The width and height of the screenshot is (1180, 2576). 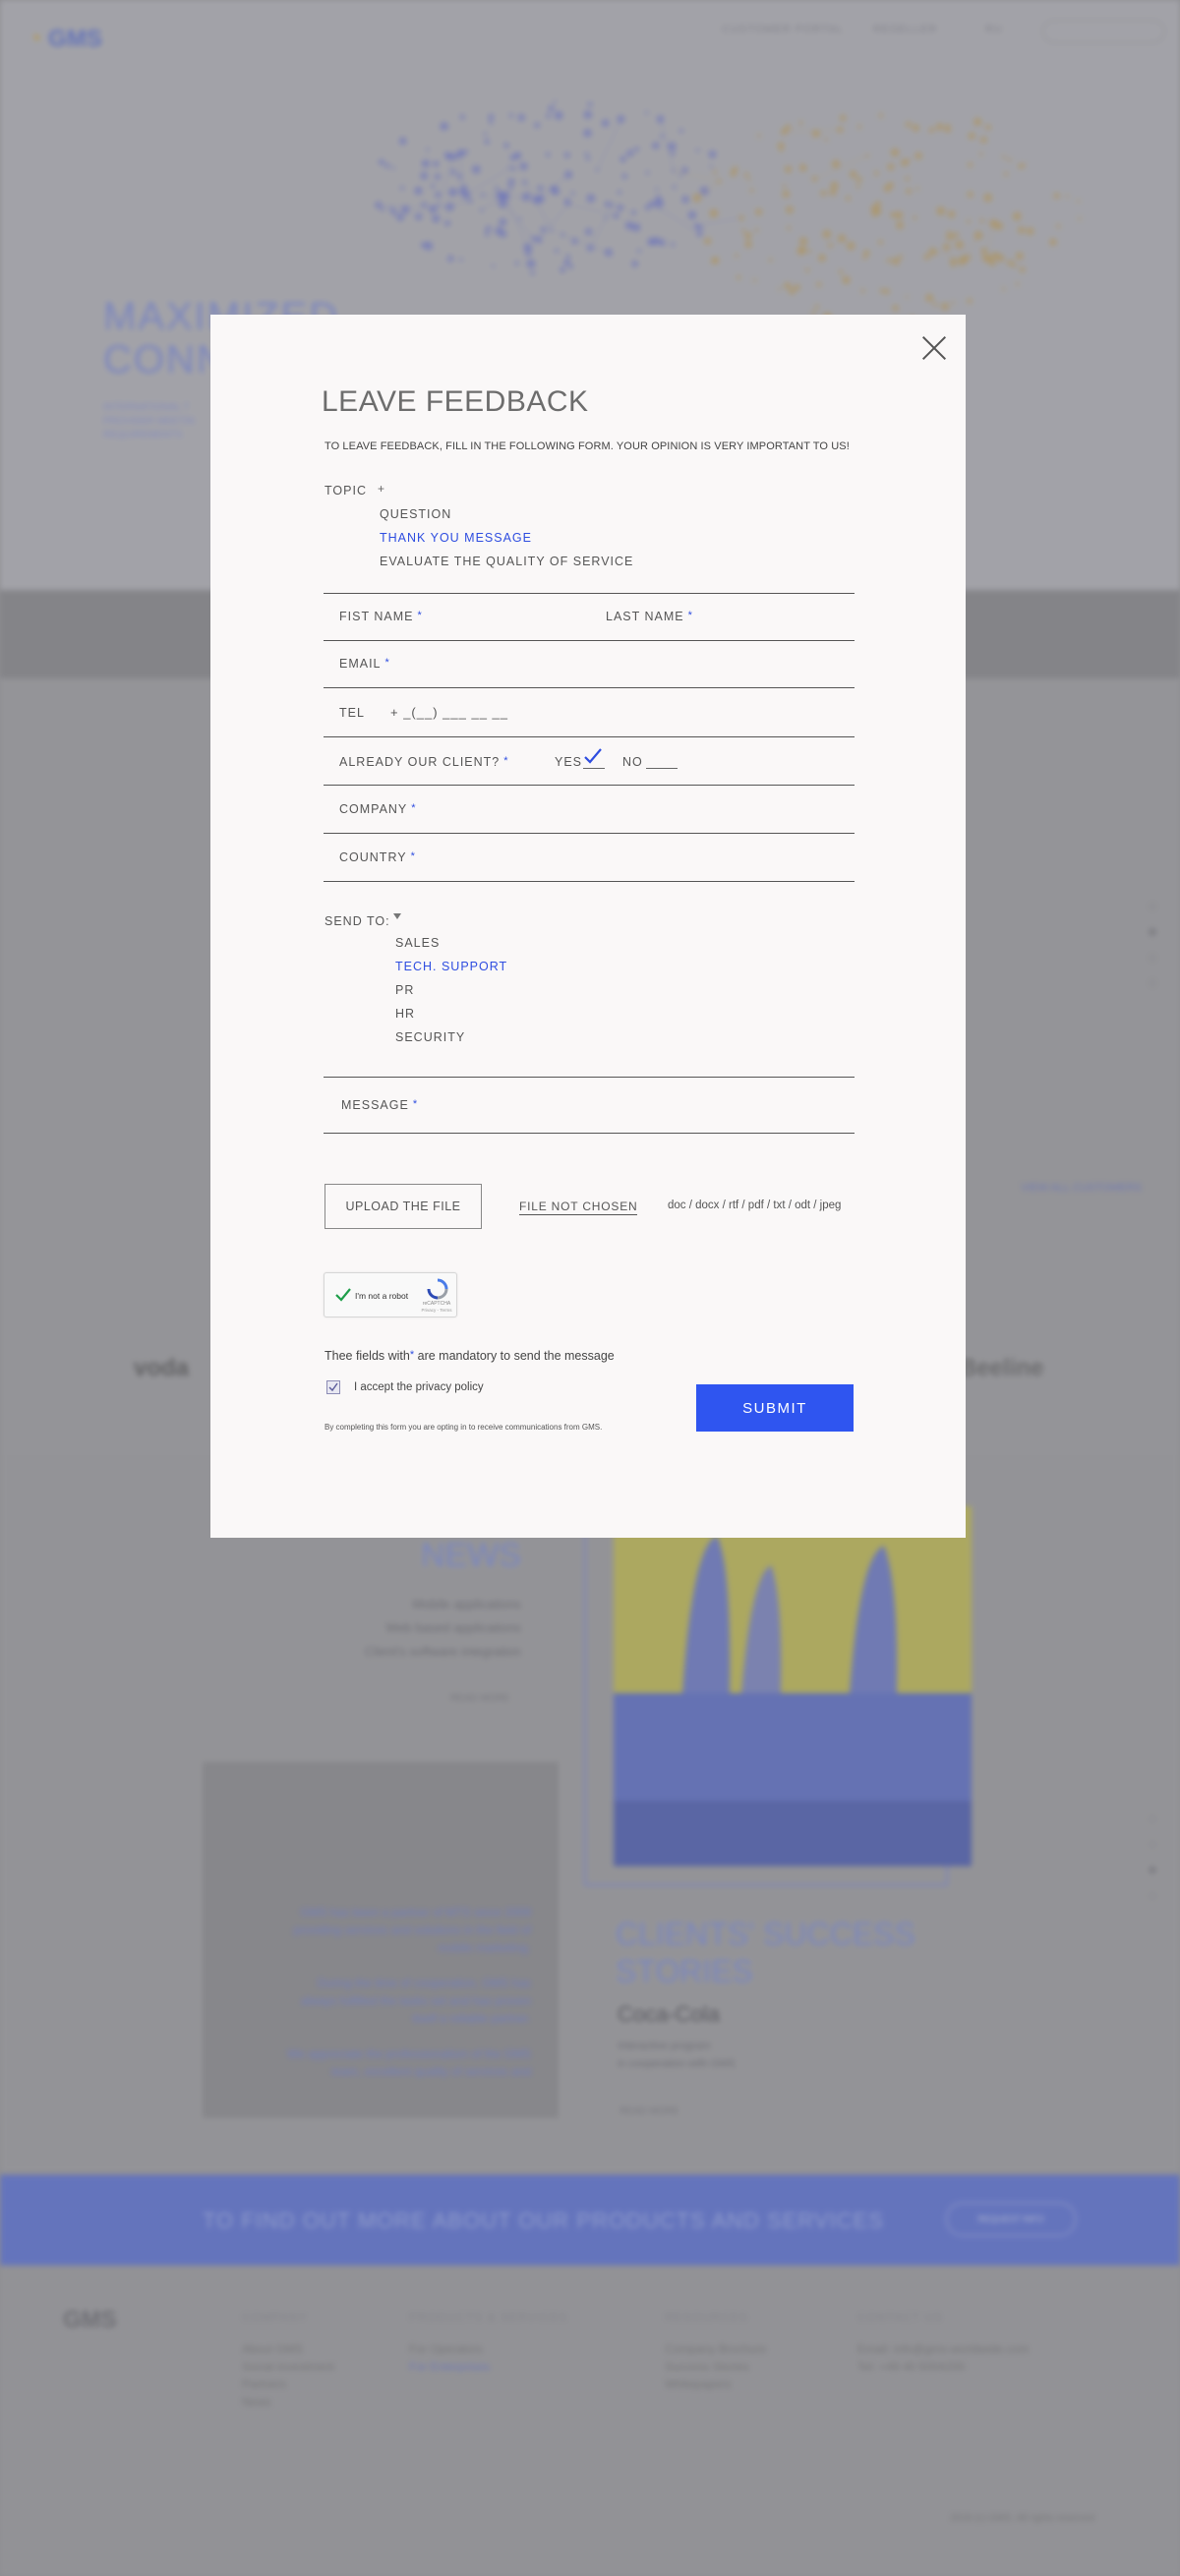 I want to click on recaptcha-brand: reCAPTCHA, so click(x=436, y=1304).